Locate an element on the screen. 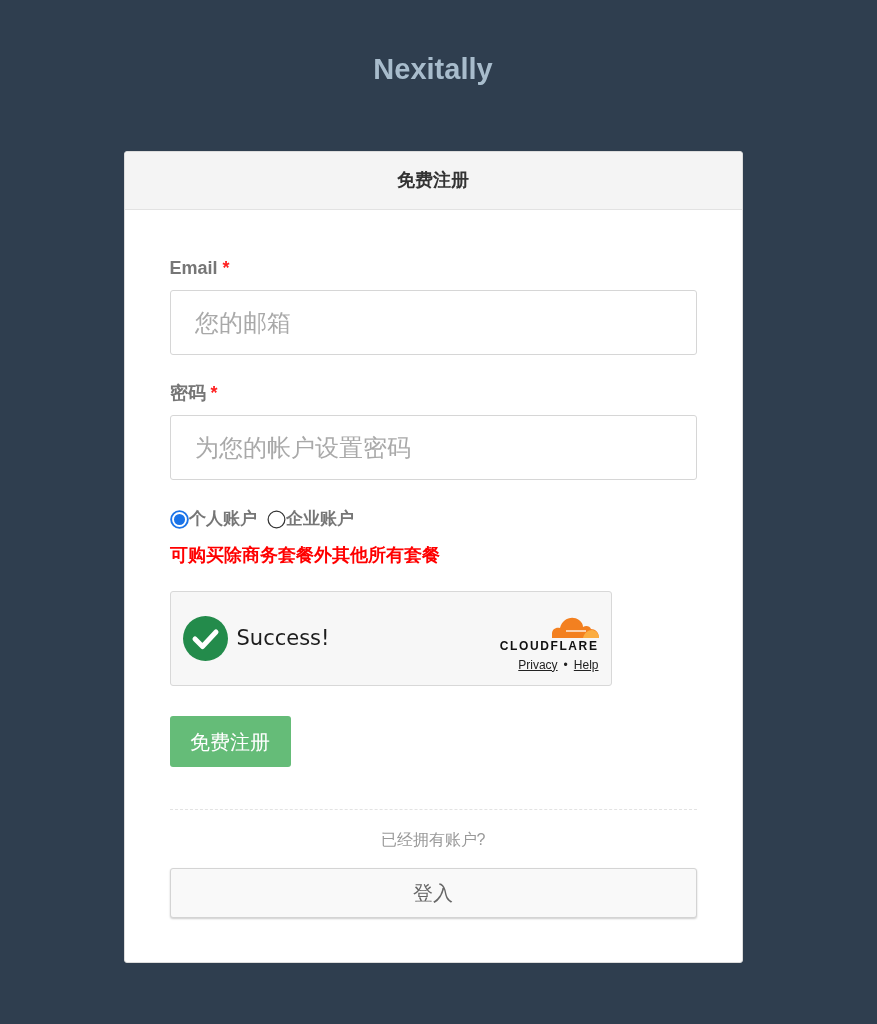 The width and height of the screenshot is (877, 1024). captcha-status: Success! is located at coordinates (283, 638).